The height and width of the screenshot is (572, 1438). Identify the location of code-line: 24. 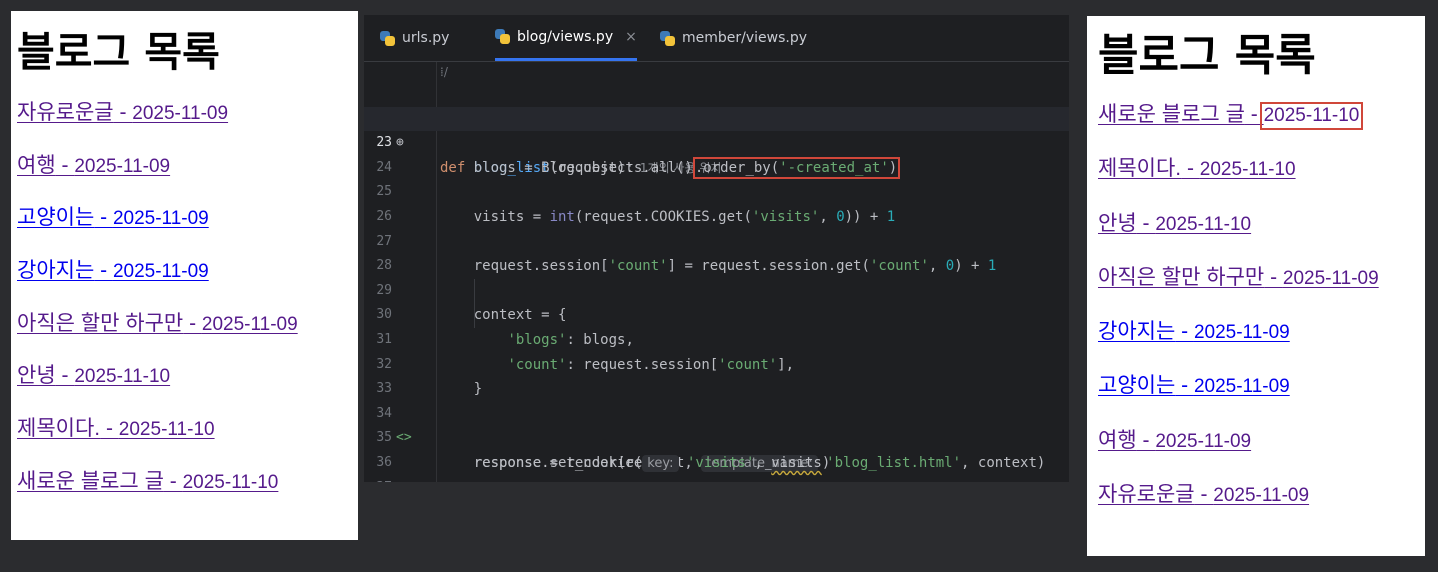
(716, 153).